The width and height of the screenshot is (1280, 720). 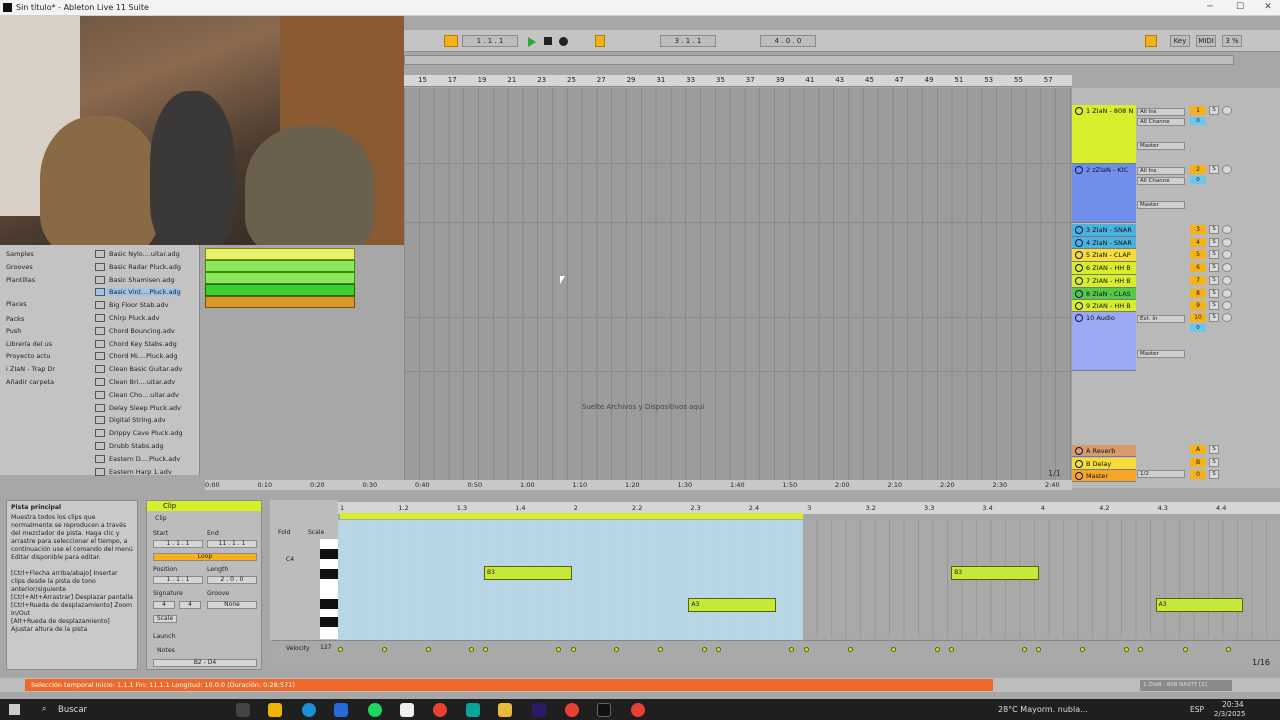 I want to click on track-number: 9, so click(x=1198, y=305).